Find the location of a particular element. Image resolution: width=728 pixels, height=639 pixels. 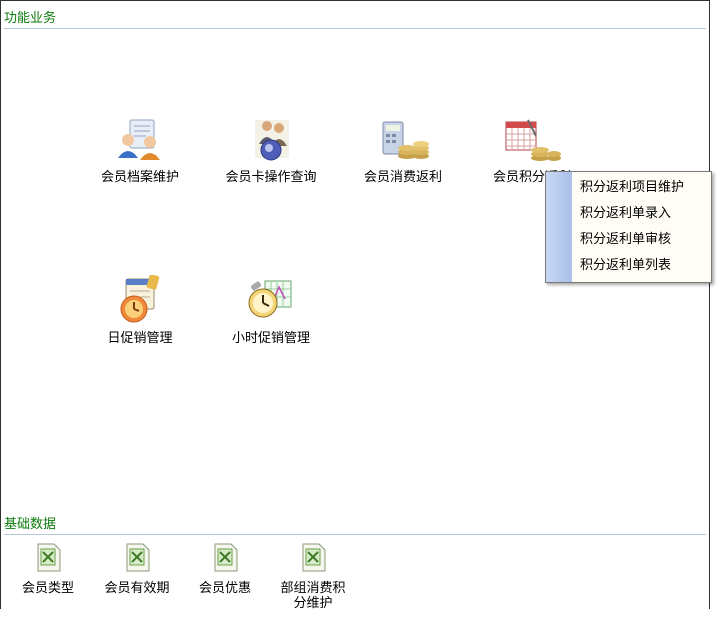

section-title-business: 功能业务 is located at coordinates (30, 18).